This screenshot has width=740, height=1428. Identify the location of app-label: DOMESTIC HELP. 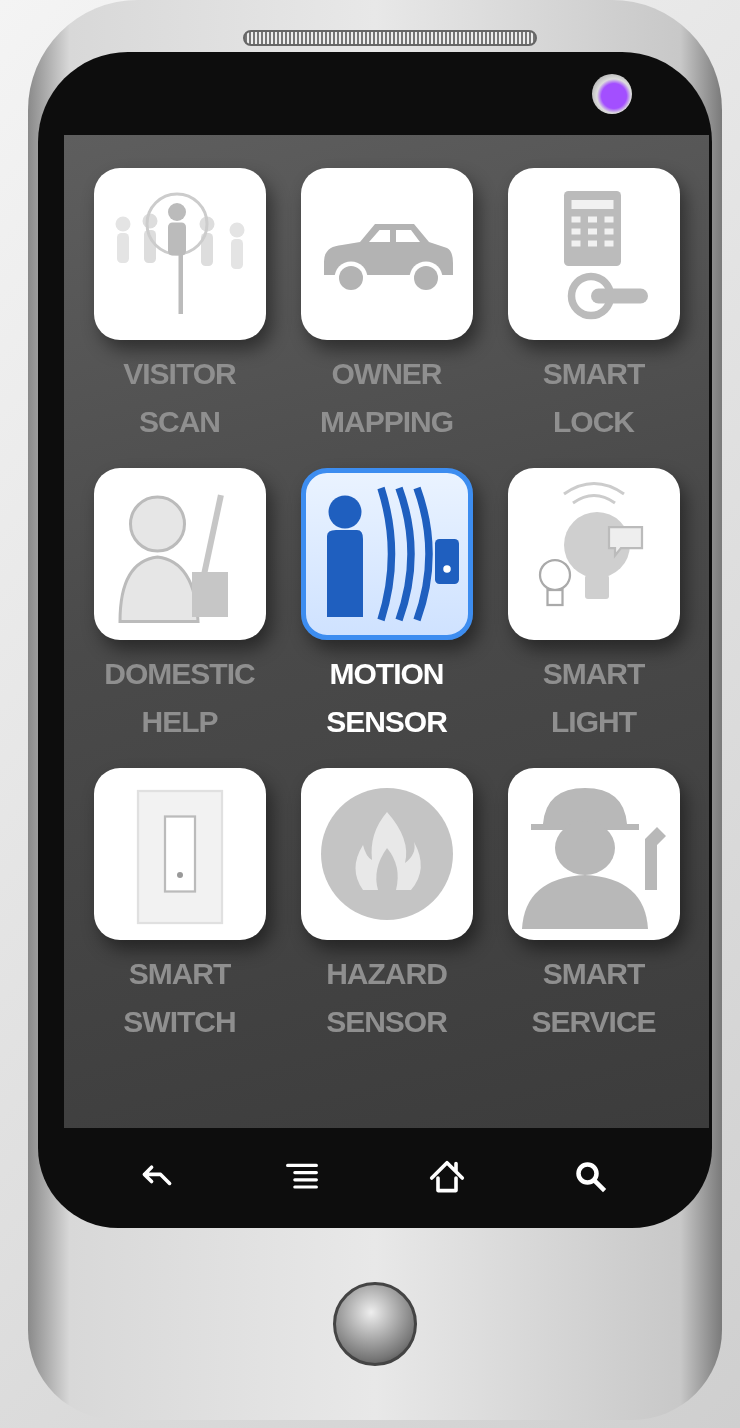
(179, 698).